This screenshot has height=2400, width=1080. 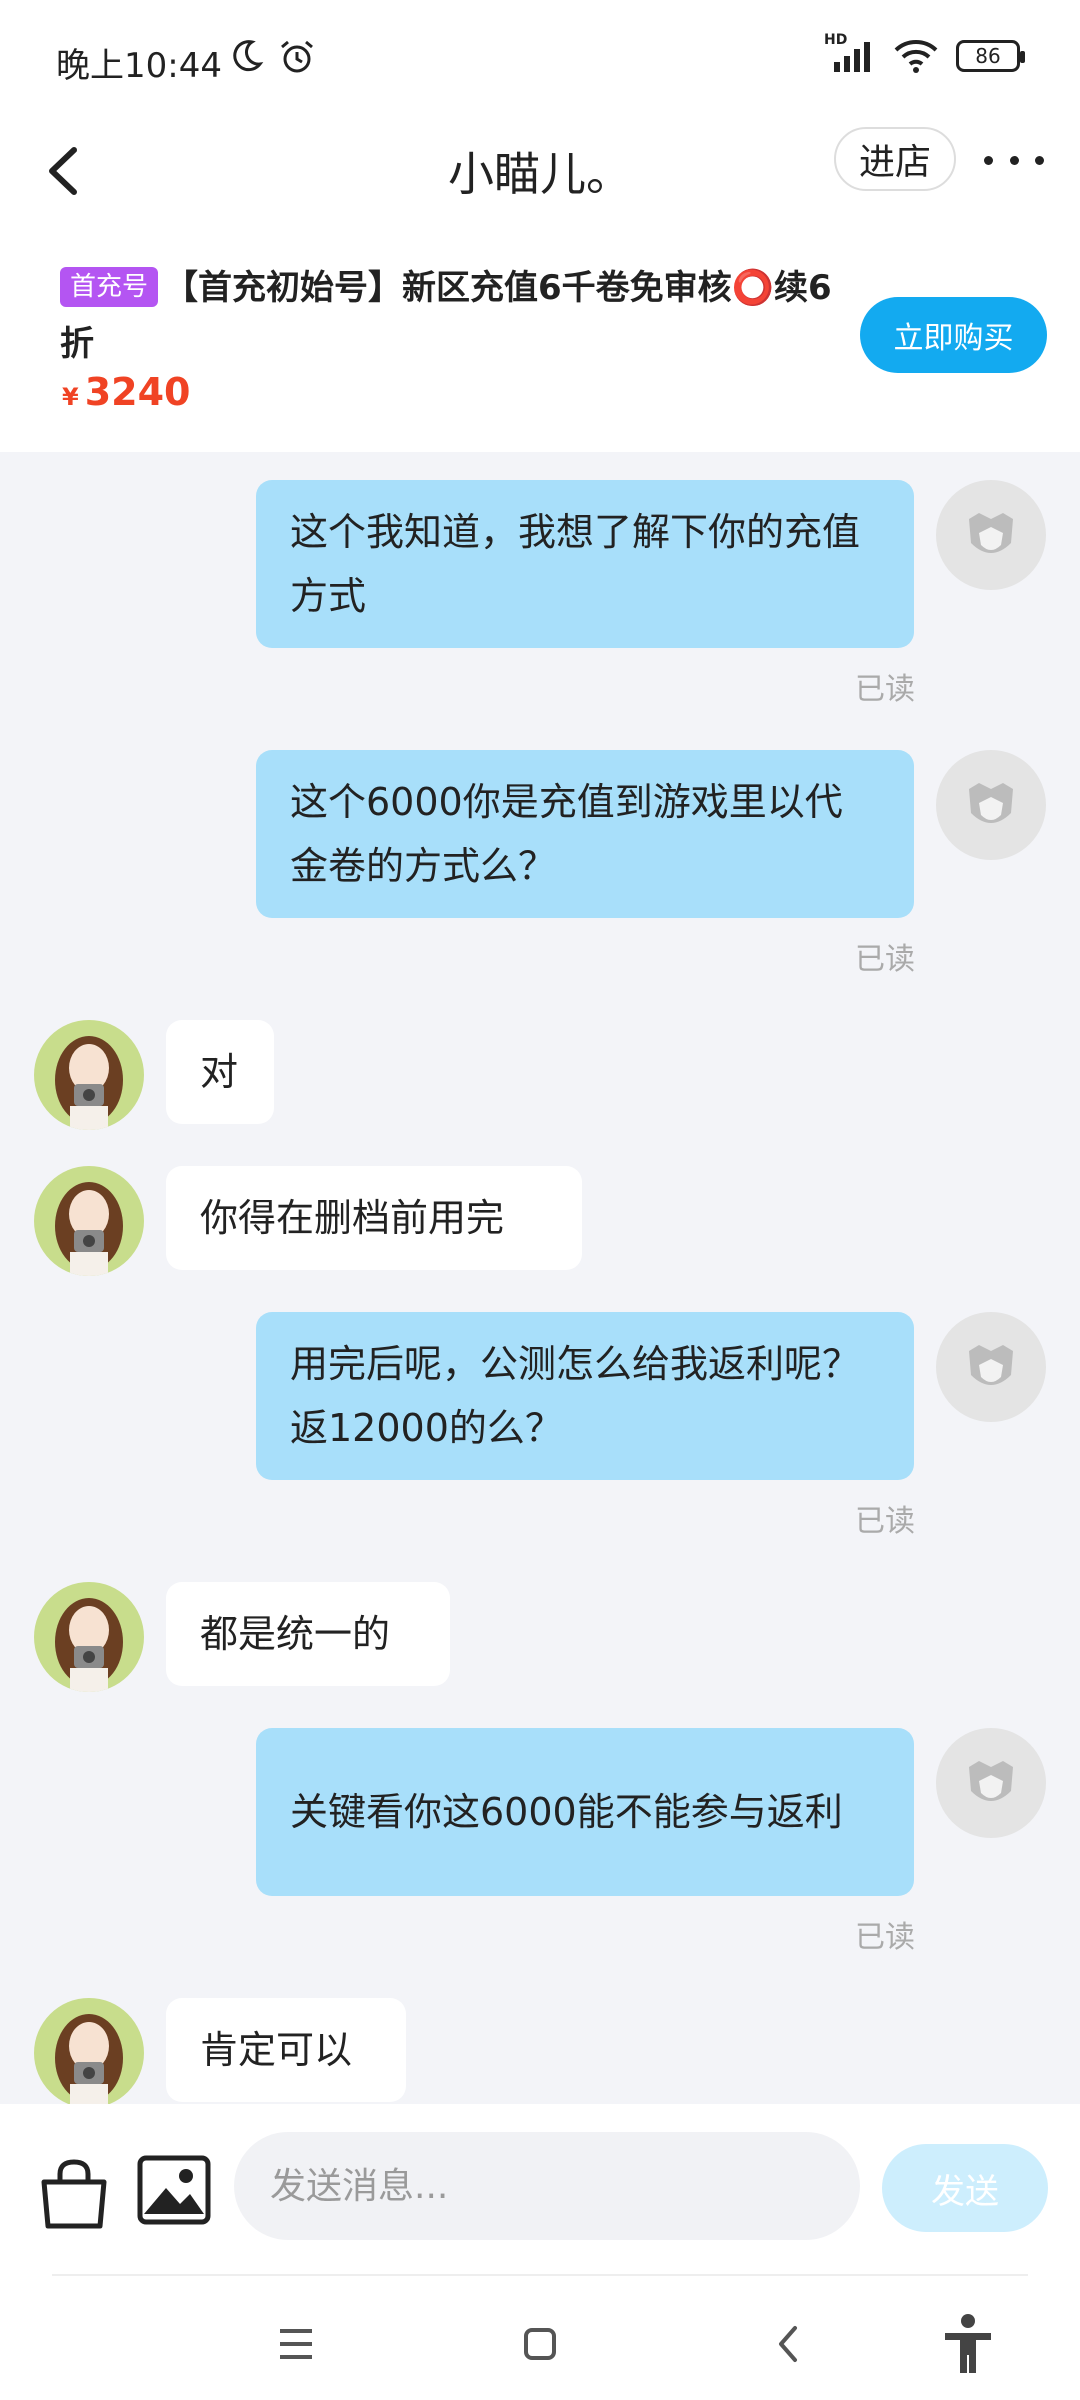 I want to click on message-bubble-incoming: 肯定可以, so click(x=286, y=2050).